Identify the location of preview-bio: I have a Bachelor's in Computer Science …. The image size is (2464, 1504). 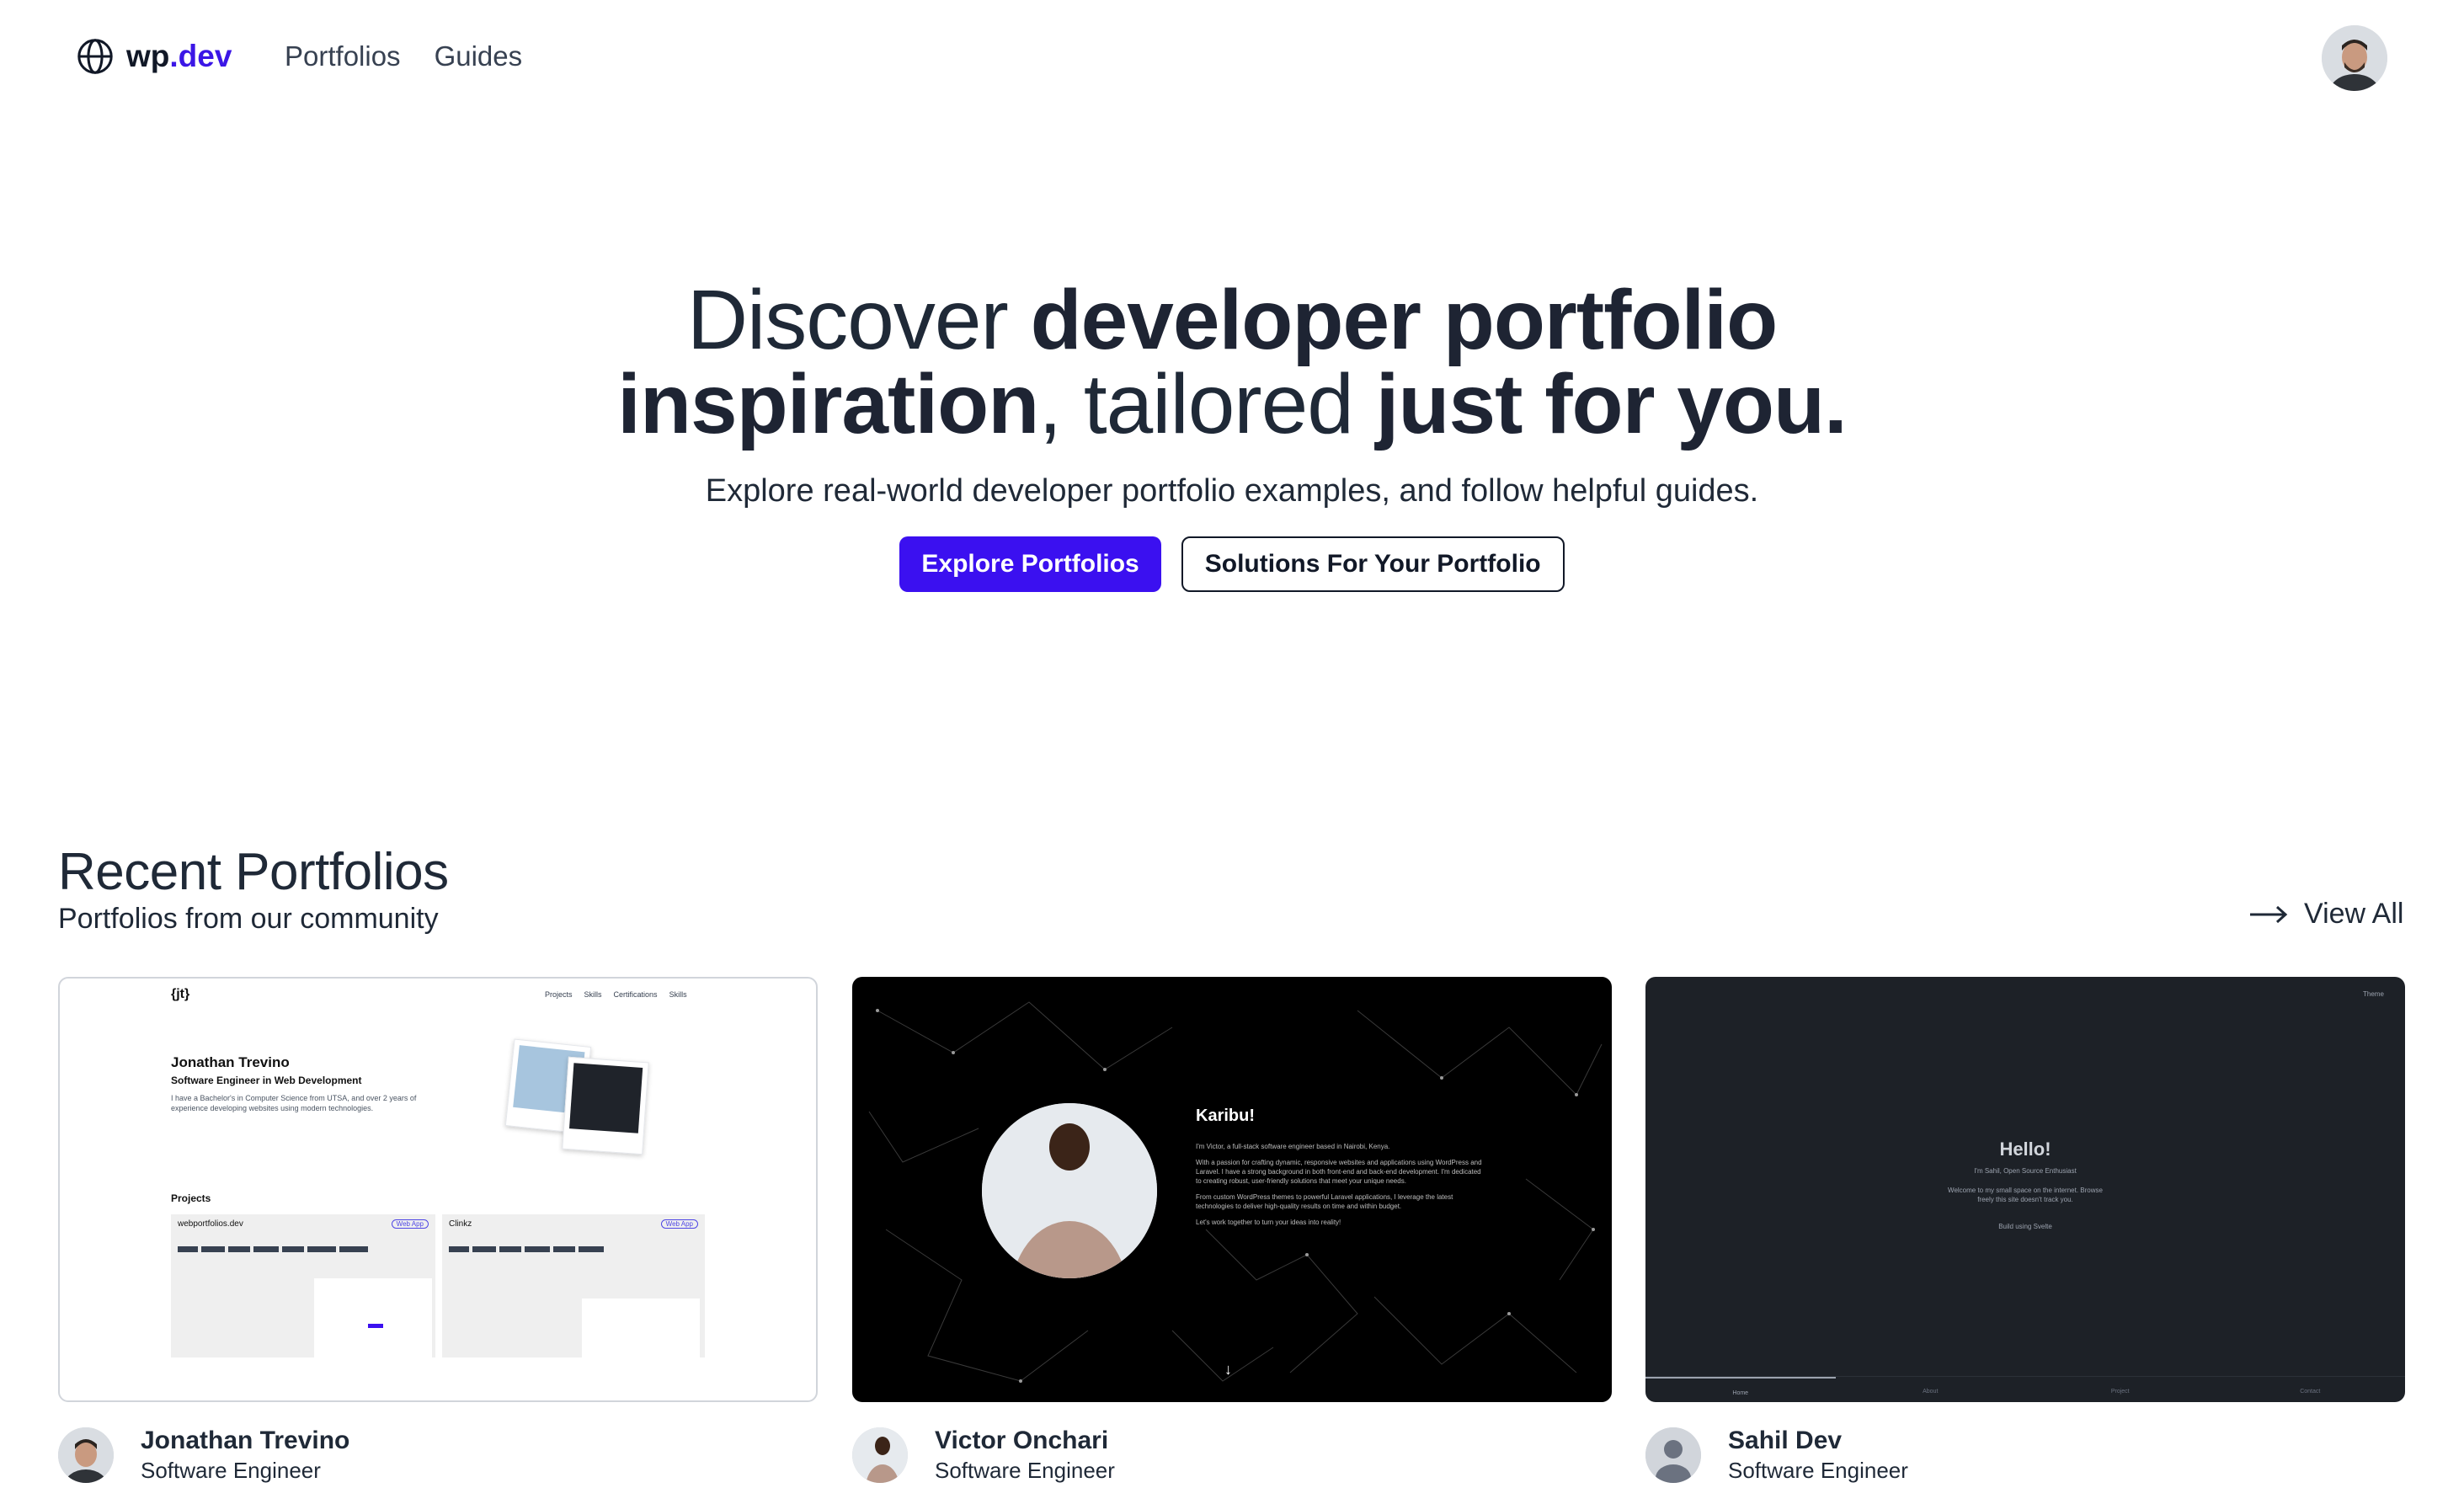
(294, 1103).